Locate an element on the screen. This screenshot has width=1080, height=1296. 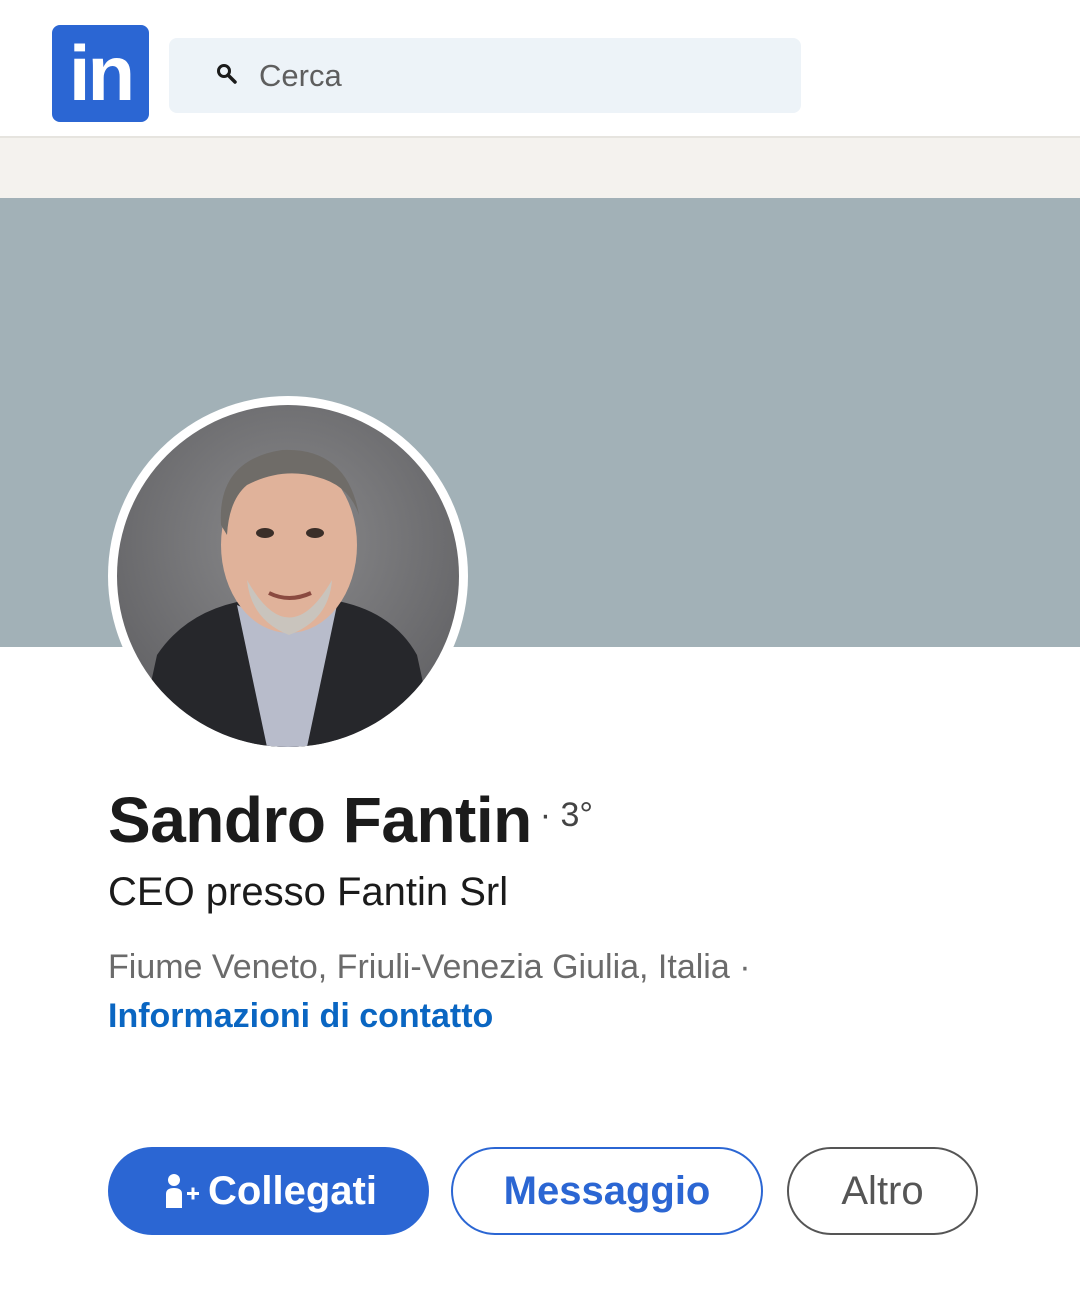
profile-headline: CEO presso Fantin Srl is located at coordinates (308, 892).